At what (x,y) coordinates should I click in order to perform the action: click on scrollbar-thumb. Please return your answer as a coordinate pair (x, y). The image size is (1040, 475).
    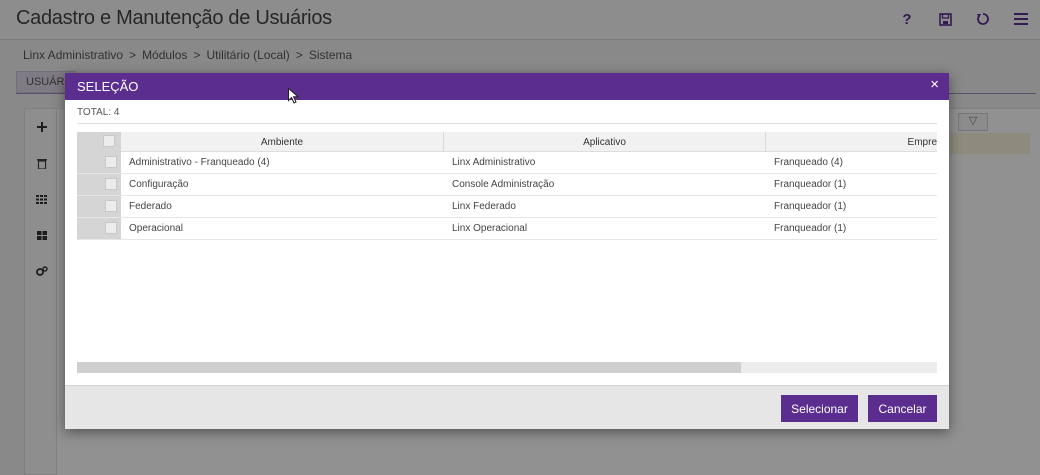
    Looking at the image, I should click on (409, 367).